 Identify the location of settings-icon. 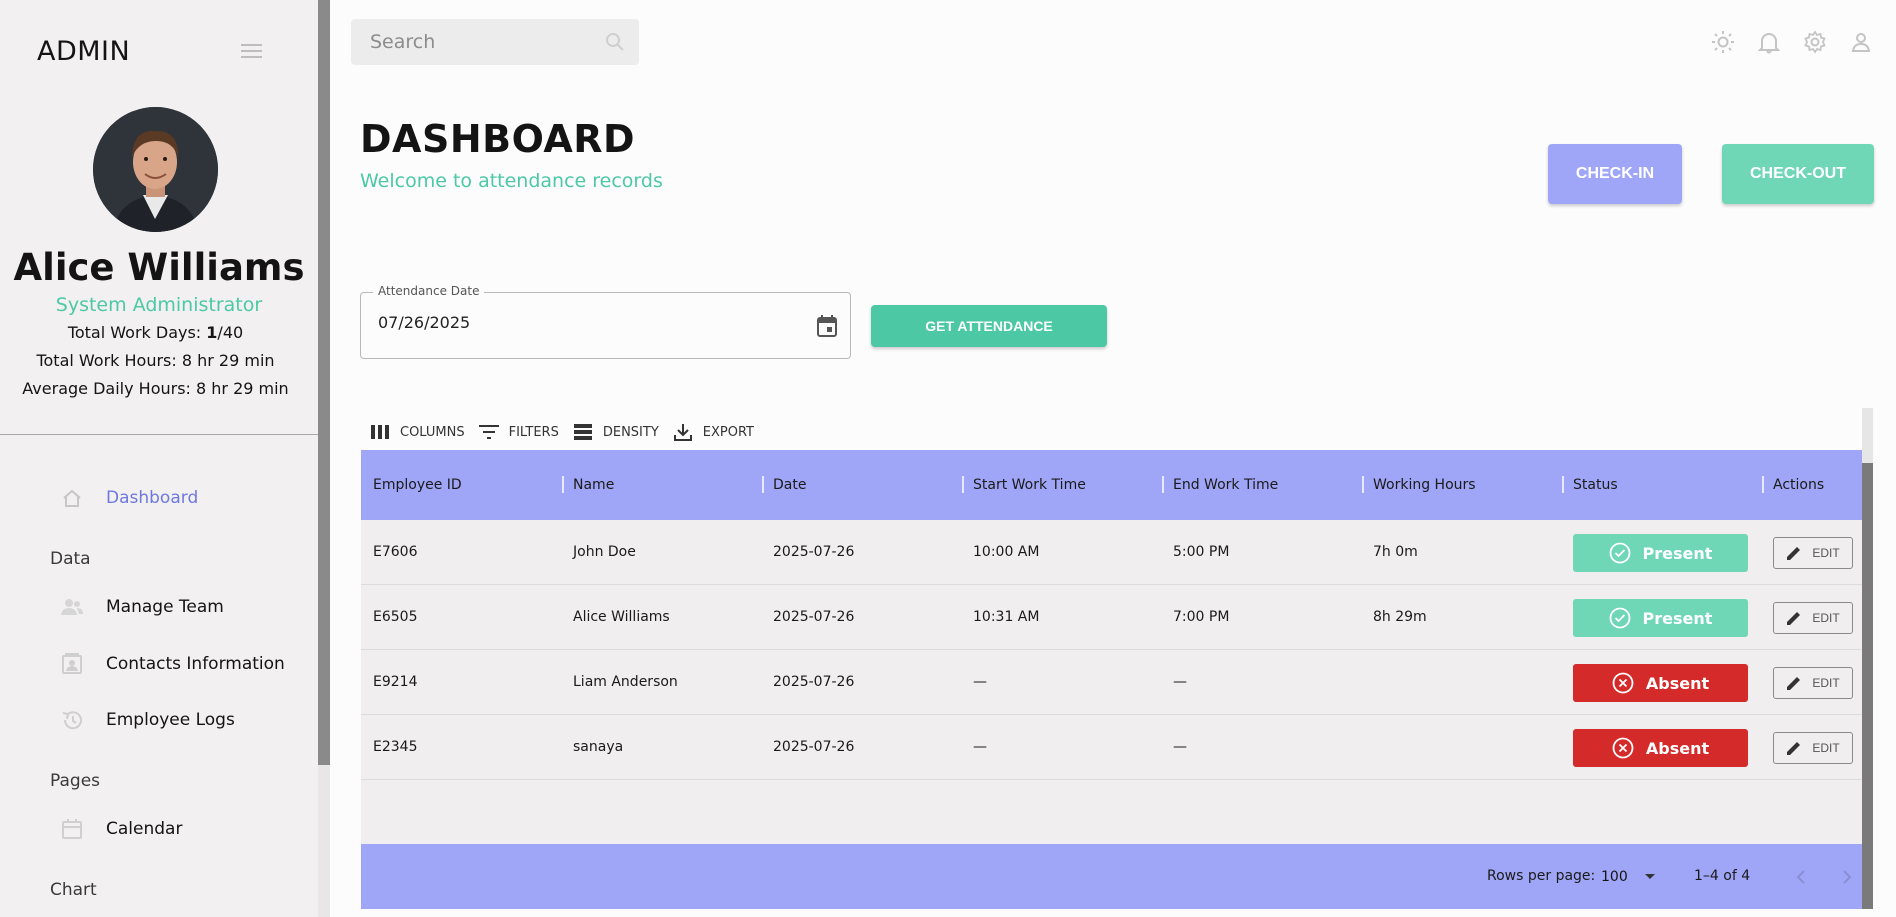
(1815, 42).